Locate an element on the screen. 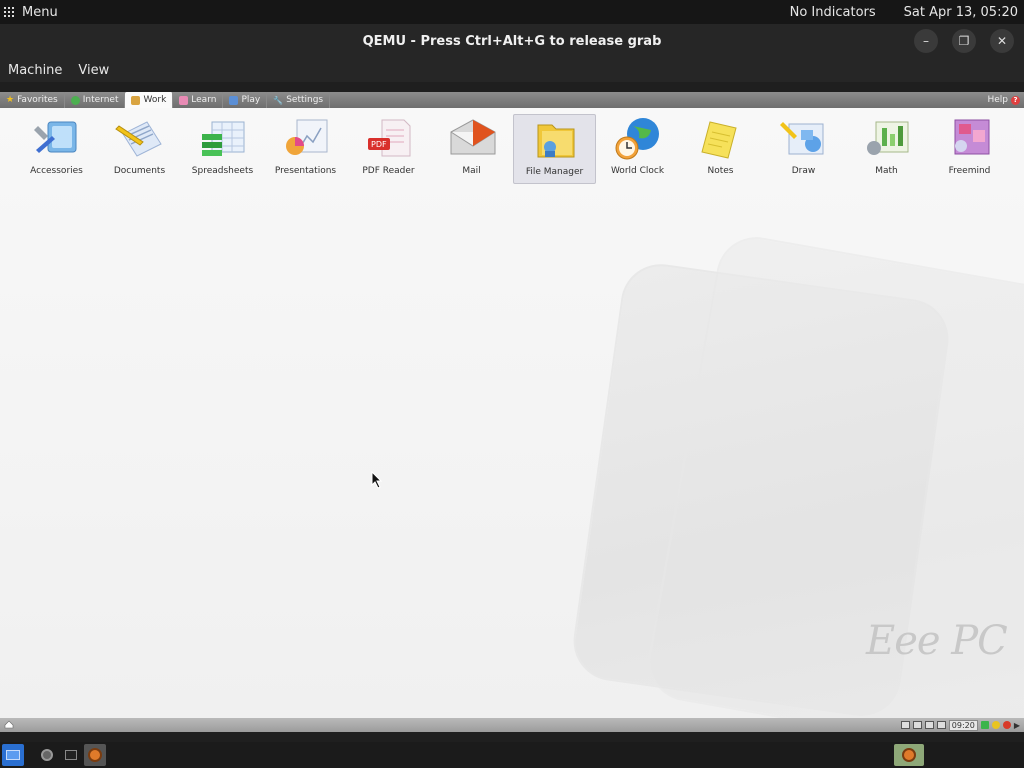  close-icon: ✕ is located at coordinates (1002, 41).